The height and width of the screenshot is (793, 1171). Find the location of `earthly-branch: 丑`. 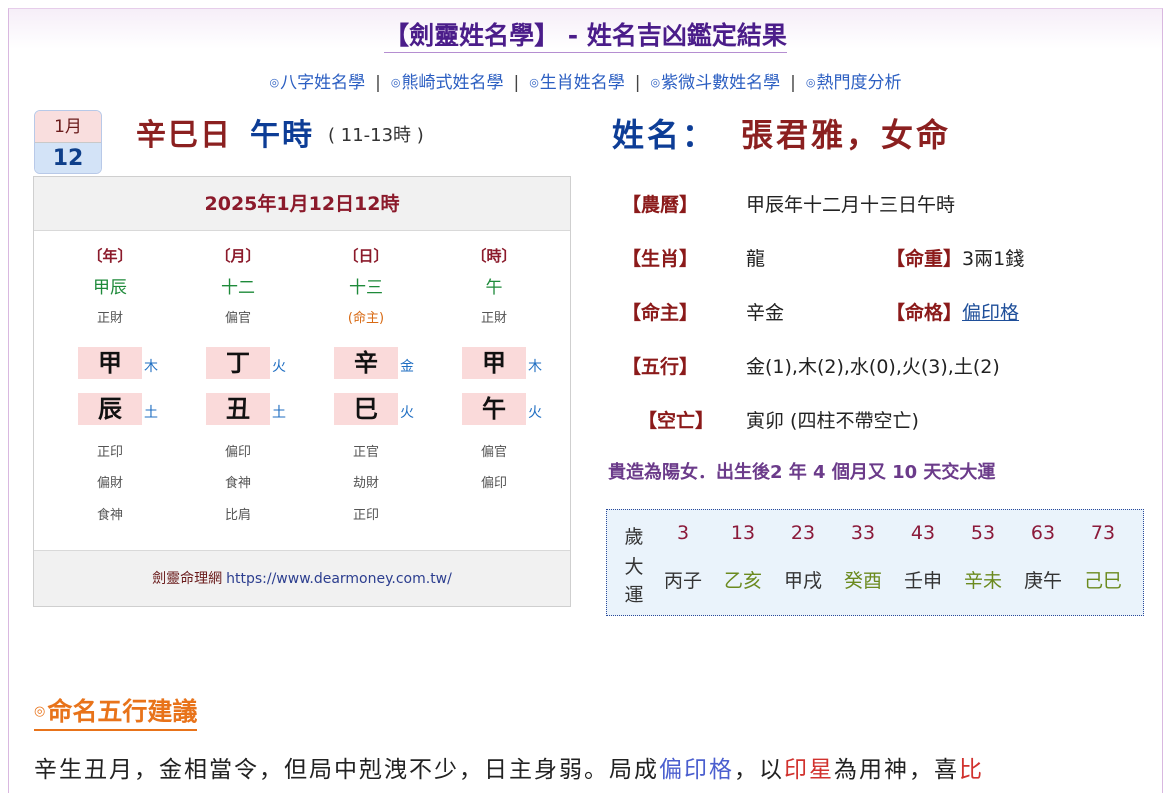

earthly-branch: 丑 is located at coordinates (238, 409).